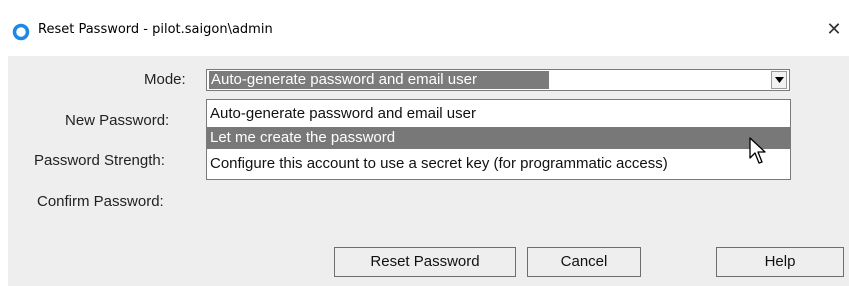 The width and height of the screenshot is (849, 286). I want to click on app-ring-icon, so click(21, 32).